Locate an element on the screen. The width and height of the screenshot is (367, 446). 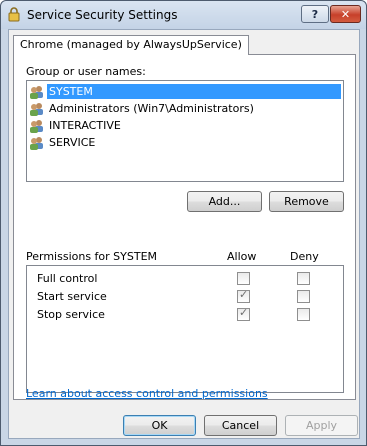
permissions-heading: Permissions for SYSTEM is located at coordinates (92, 256).